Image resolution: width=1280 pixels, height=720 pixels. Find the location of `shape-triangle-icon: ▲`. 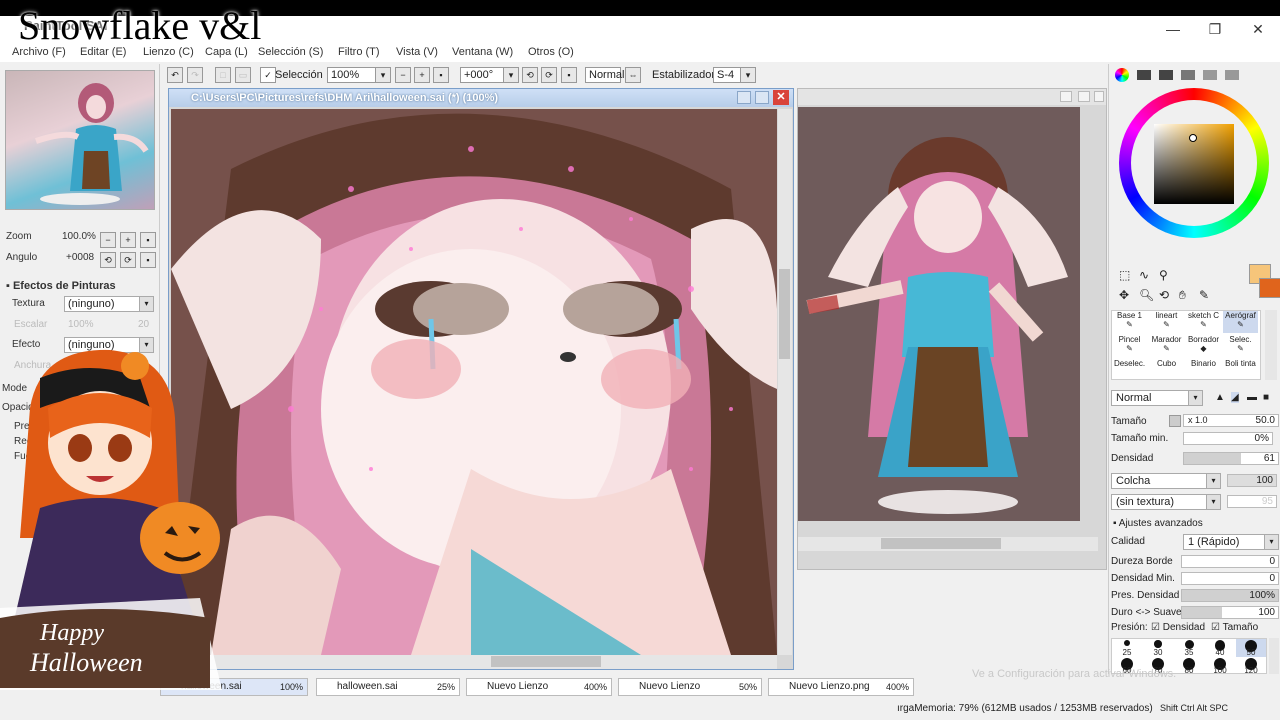

shape-triangle-icon: ▲ is located at coordinates (1220, 397).